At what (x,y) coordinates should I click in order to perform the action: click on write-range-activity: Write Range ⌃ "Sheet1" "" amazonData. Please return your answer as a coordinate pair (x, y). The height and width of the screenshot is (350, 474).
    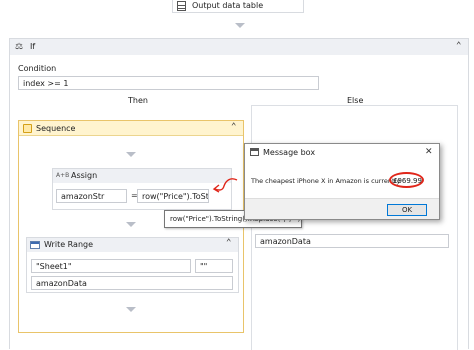
    Looking at the image, I should click on (132, 265).